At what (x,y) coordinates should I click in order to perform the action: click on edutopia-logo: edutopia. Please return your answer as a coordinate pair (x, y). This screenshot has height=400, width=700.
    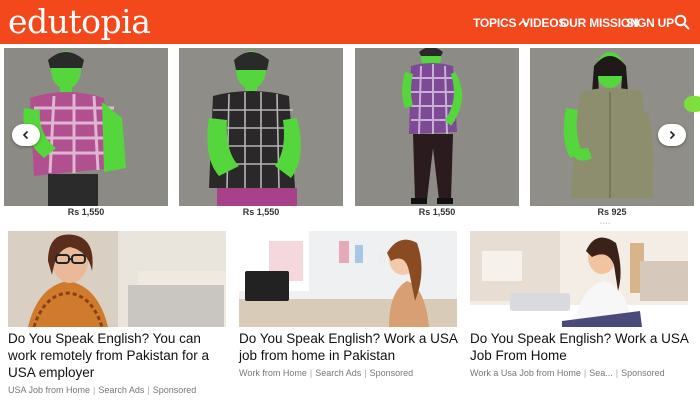
    Looking at the image, I should click on (79, 22).